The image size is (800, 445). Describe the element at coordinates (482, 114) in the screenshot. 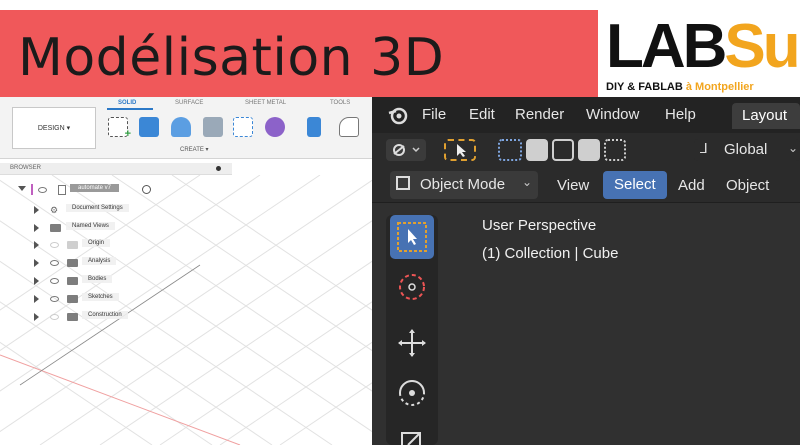

I see `menu-edit: Edit` at that location.